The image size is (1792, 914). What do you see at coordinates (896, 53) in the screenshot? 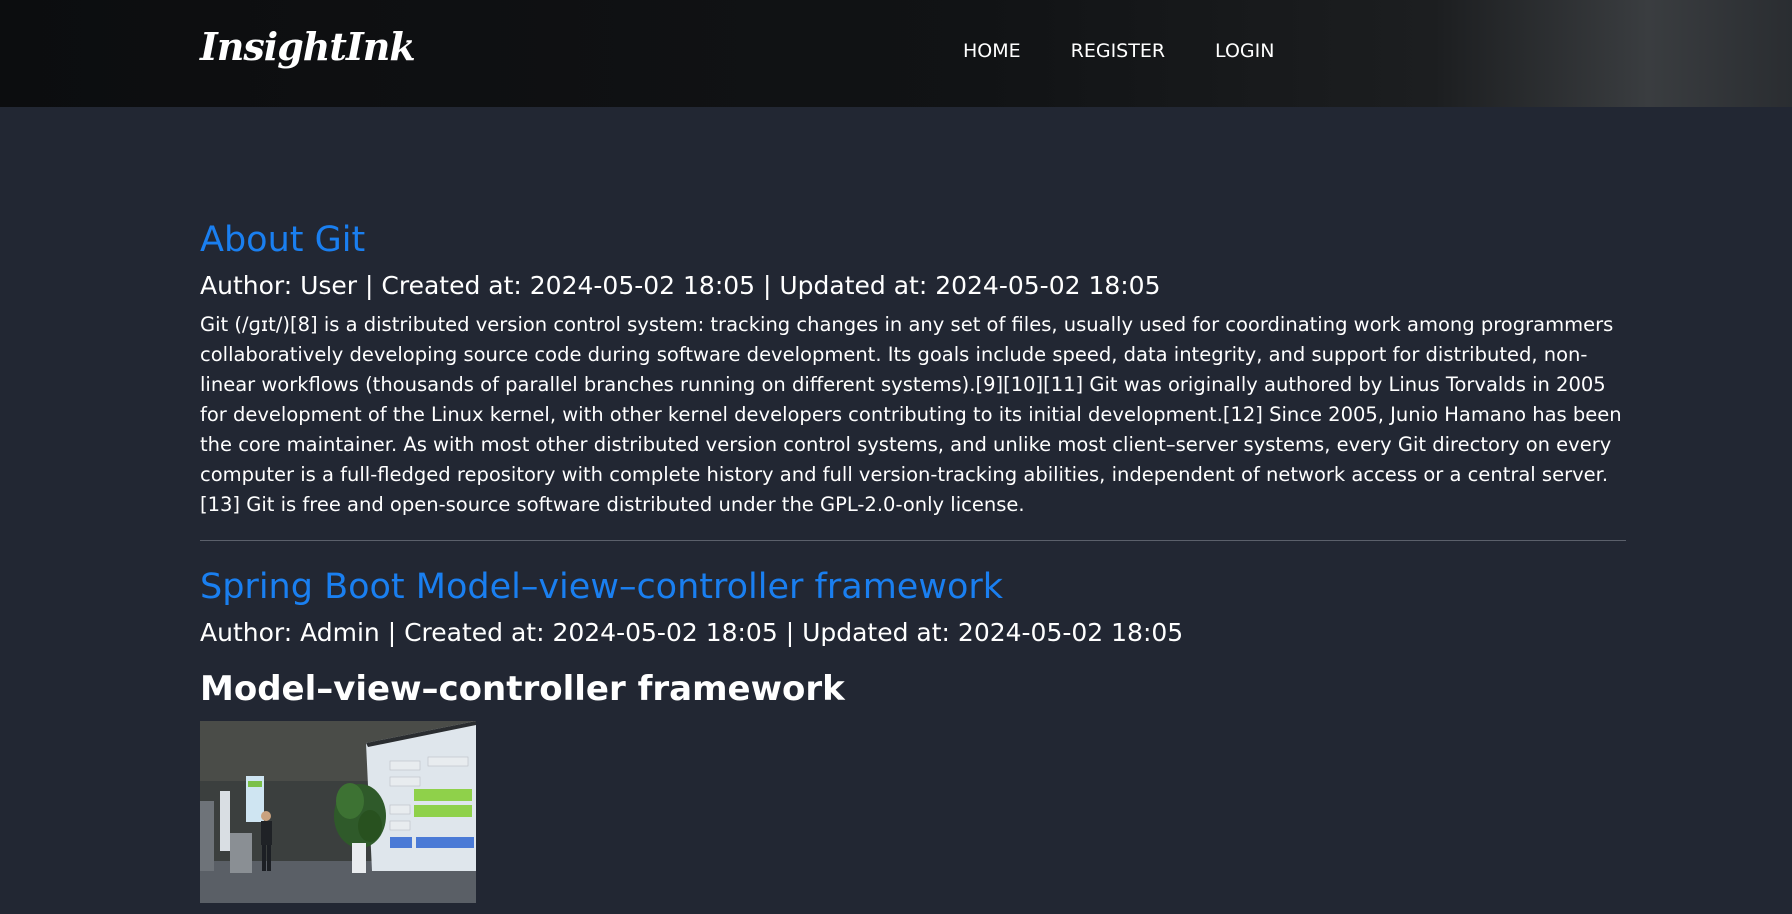
I see `navbar: InsightInk HOME REGISTER LOGIN` at bounding box center [896, 53].